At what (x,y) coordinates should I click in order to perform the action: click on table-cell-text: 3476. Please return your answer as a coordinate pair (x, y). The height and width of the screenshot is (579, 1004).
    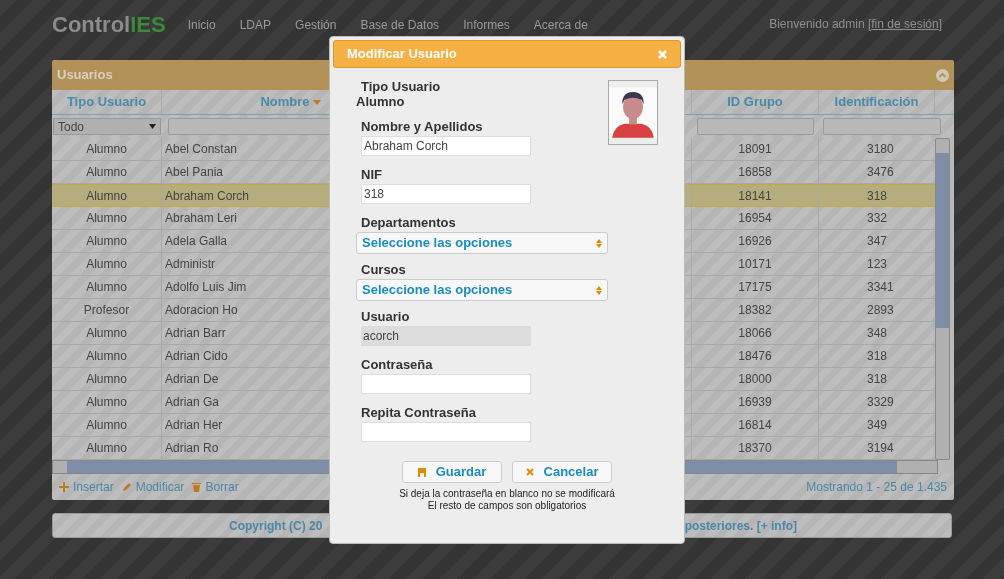
    Looking at the image, I should click on (880, 172).